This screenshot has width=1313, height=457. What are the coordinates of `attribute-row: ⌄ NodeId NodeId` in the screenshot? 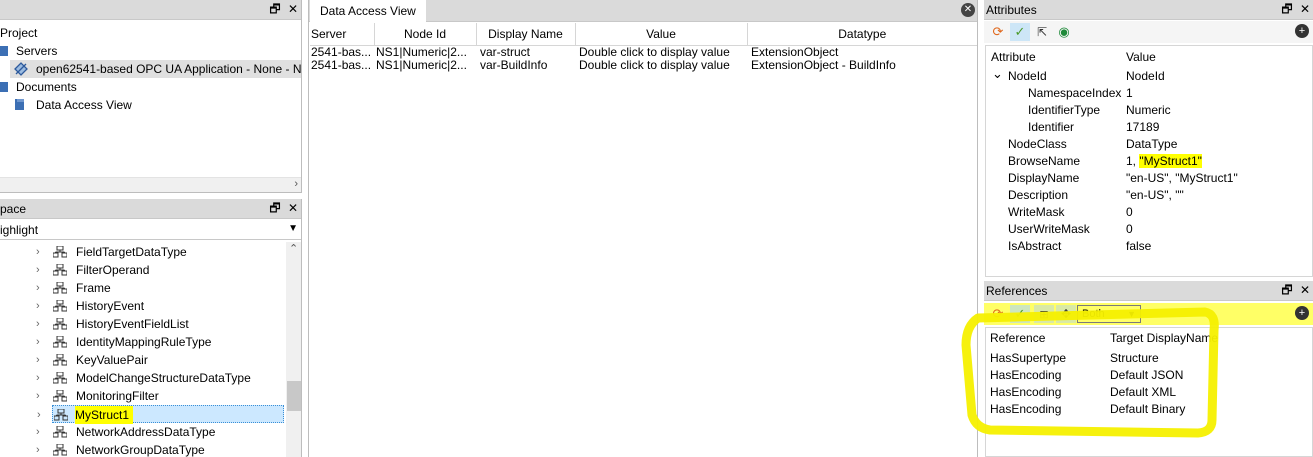 It's located at (1149, 75).